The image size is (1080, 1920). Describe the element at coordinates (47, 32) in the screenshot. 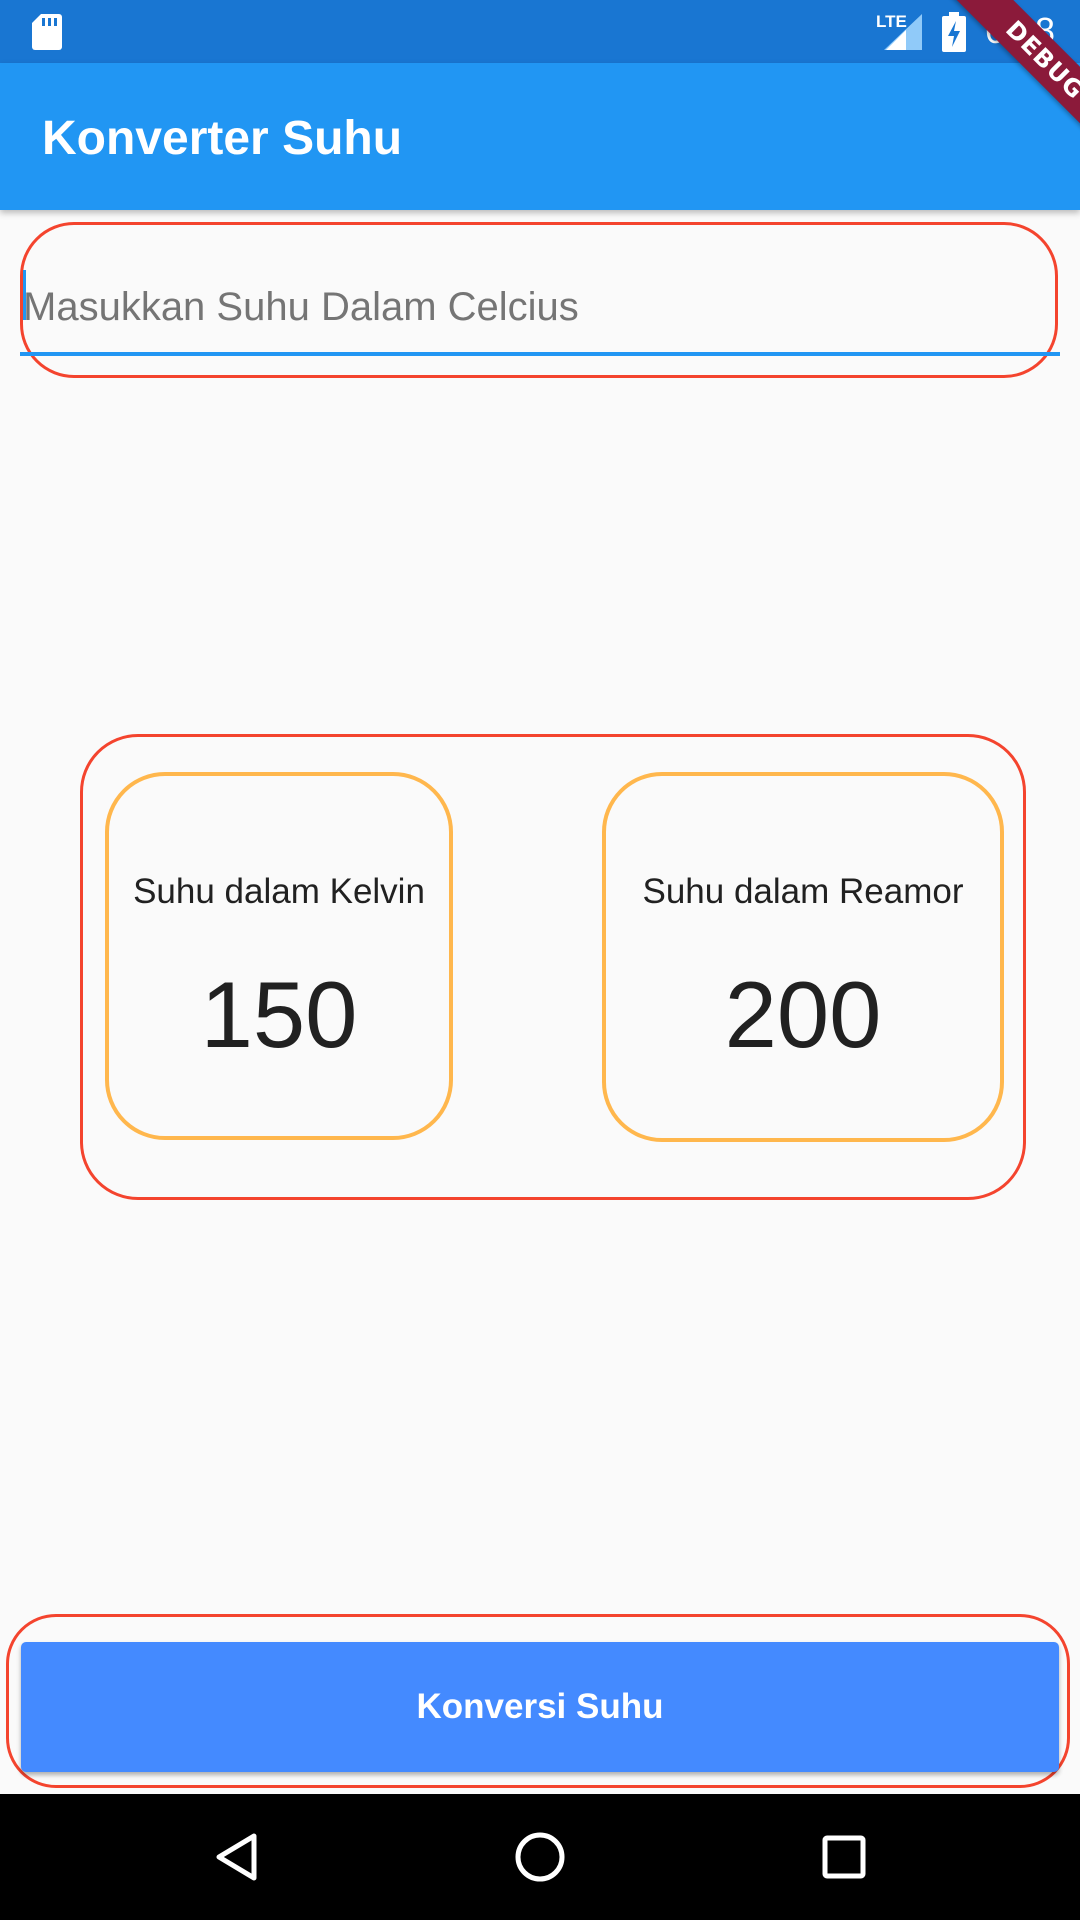

I see `sd-card-icon` at that location.